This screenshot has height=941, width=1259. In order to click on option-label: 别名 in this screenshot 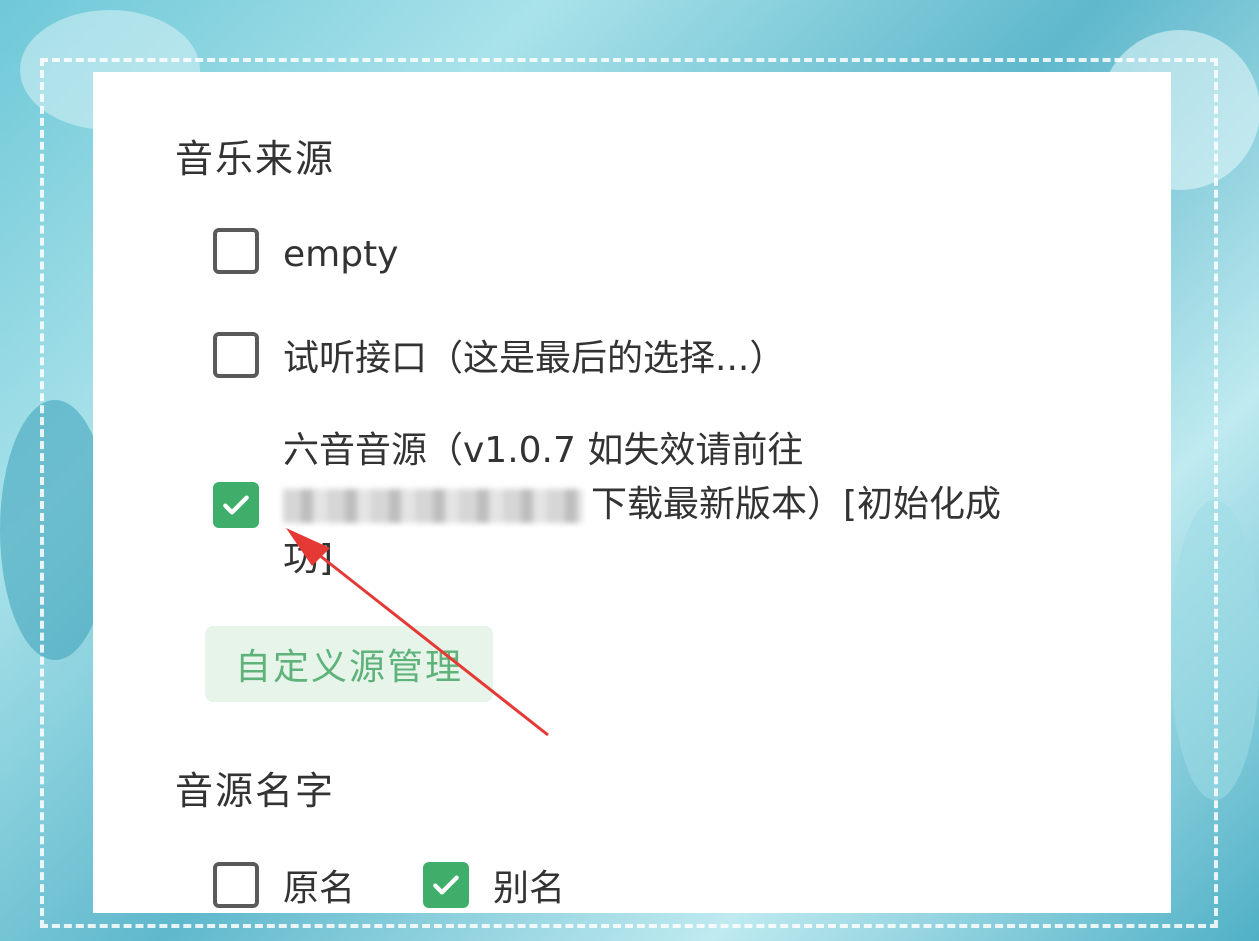, I will do `click(529, 888)`.